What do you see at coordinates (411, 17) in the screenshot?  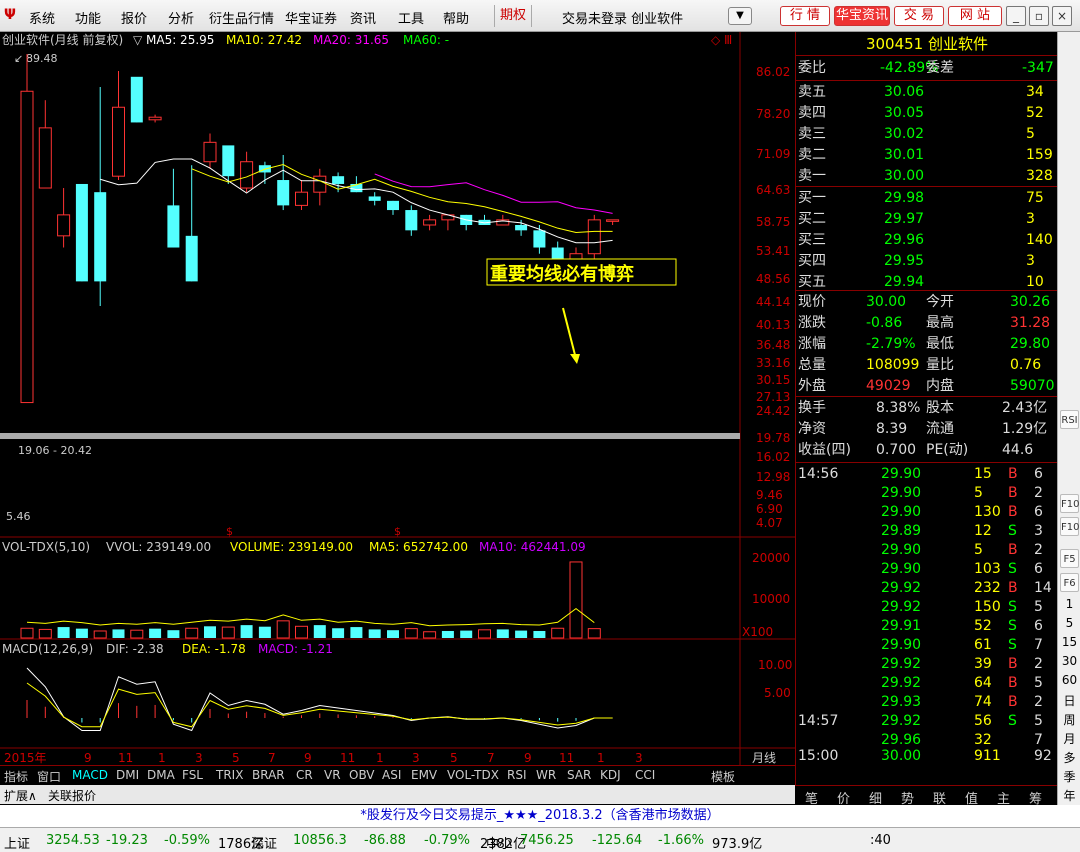 I see `menu-item-tools: 工具` at bounding box center [411, 17].